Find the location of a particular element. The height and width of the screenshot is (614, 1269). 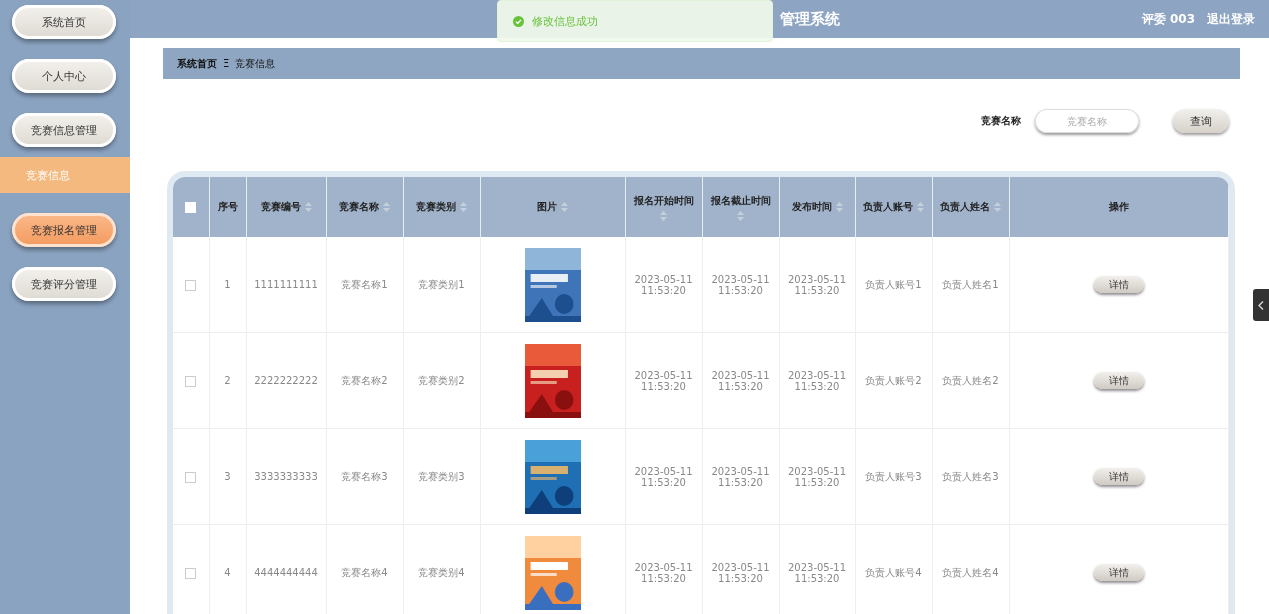

breadcrumb-separator: Ξ is located at coordinates (226, 64).